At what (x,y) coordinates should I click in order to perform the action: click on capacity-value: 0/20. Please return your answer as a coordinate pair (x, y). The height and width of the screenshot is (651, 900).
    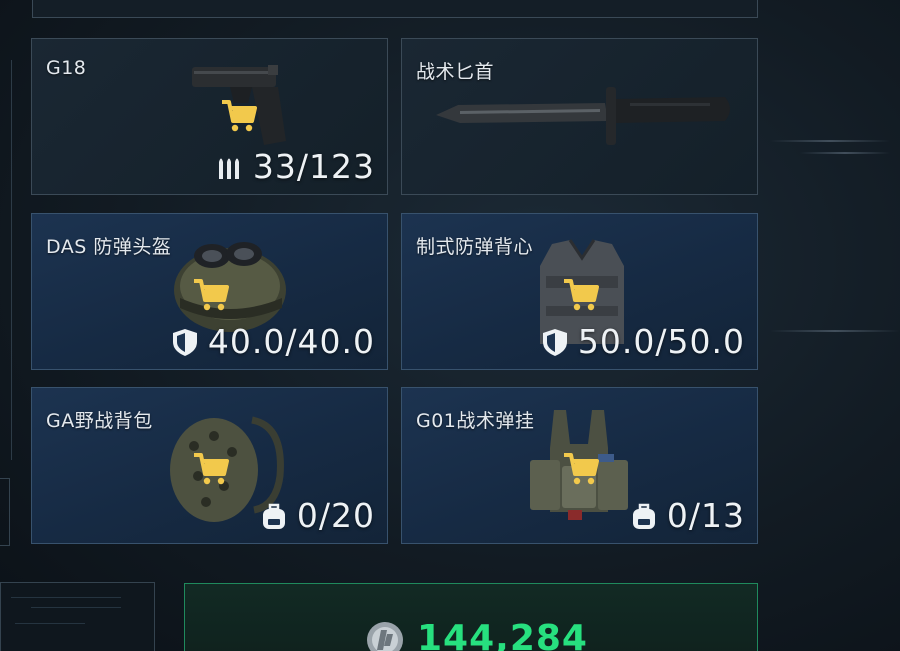
    Looking at the image, I should click on (335, 515).